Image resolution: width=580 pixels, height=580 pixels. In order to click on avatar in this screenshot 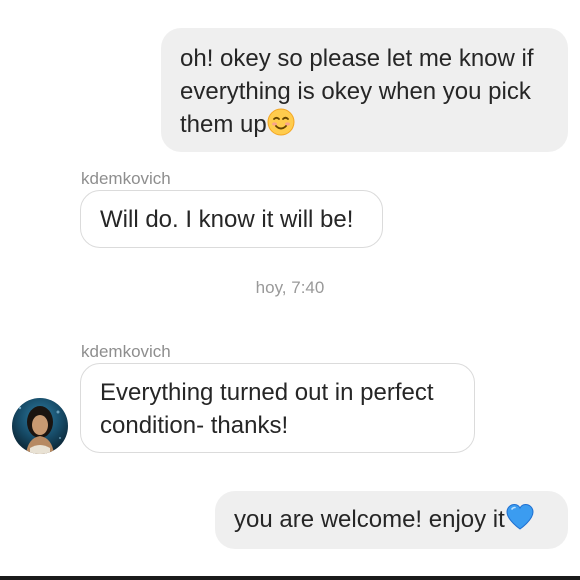, I will do `click(40, 426)`.